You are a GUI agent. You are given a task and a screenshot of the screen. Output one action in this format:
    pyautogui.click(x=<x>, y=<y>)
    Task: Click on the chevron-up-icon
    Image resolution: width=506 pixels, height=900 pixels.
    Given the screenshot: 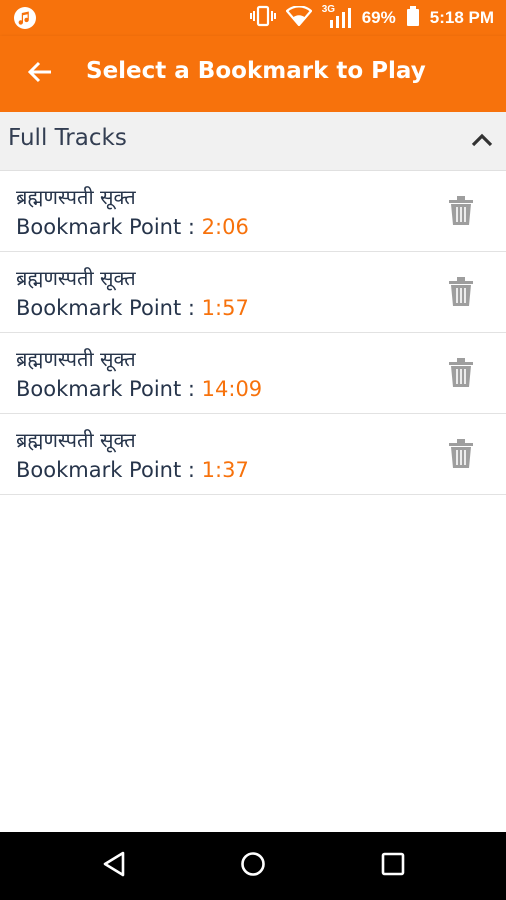 What is the action you would take?
    pyautogui.click(x=482, y=141)
    